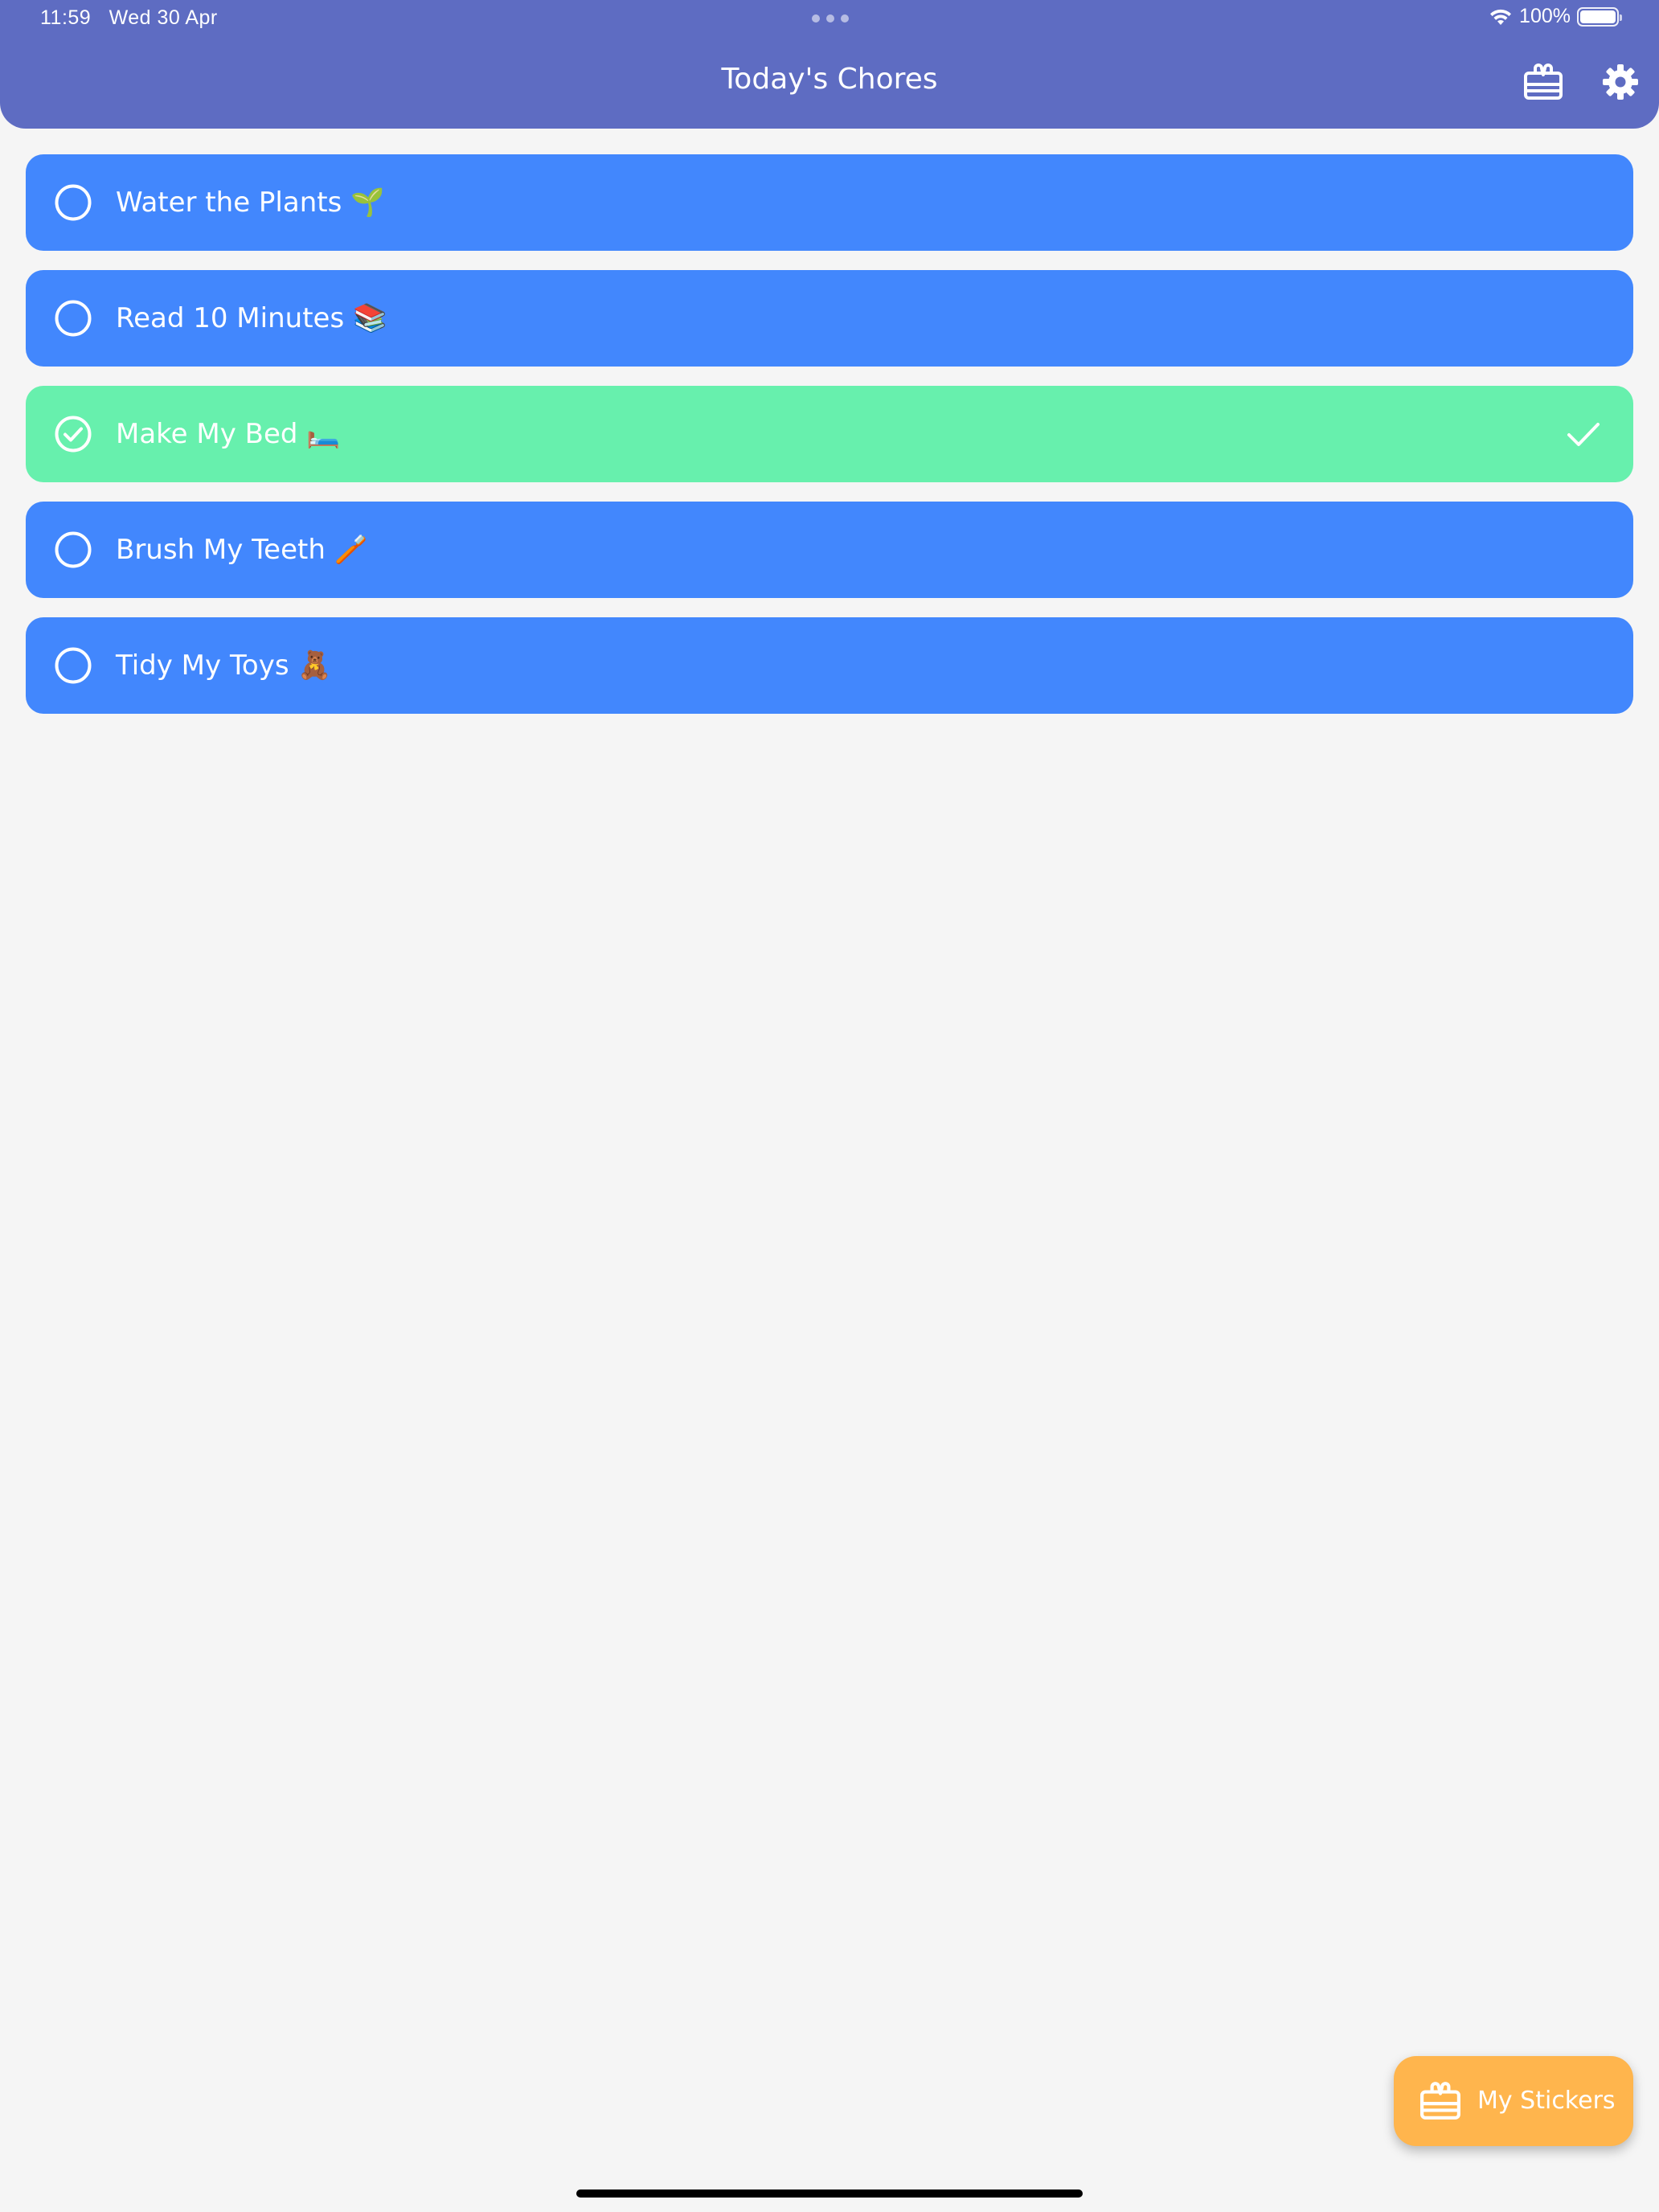 Image resolution: width=1659 pixels, height=2212 pixels. I want to click on chore-label: Brush My Teeth 🪥, so click(243, 550).